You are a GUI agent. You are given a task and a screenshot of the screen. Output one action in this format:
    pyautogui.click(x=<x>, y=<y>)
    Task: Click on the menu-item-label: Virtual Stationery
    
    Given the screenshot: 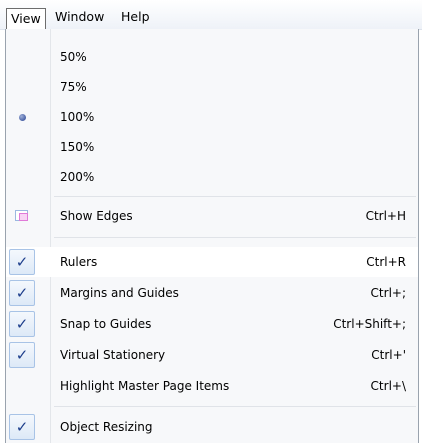 What is the action you would take?
    pyautogui.click(x=113, y=355)
    